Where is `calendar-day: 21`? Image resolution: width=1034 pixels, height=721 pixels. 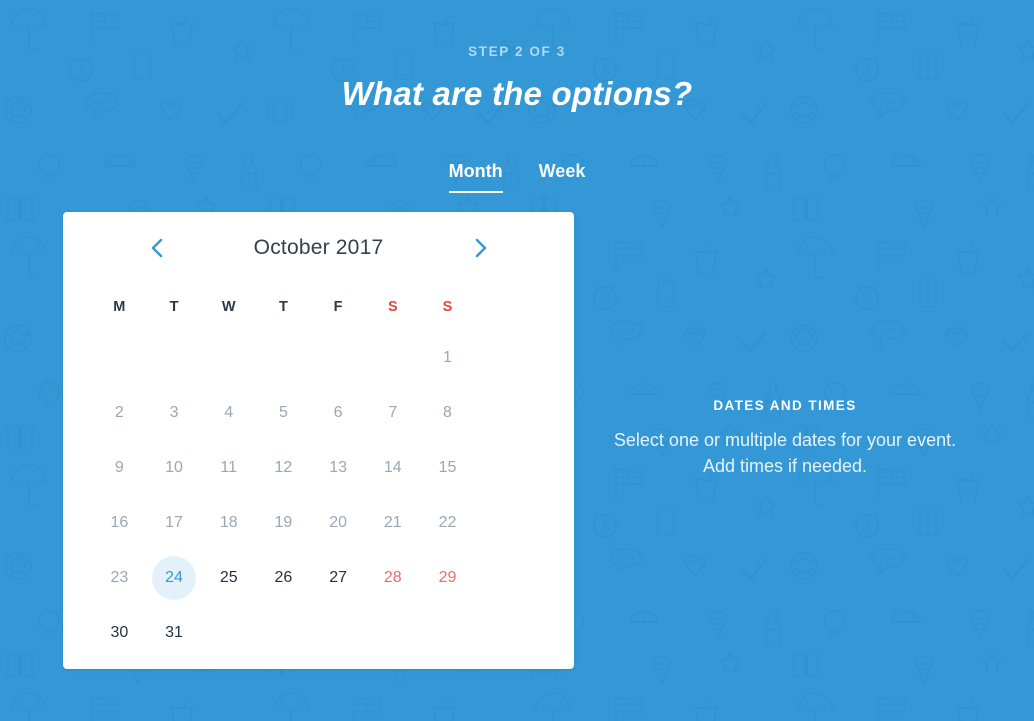 calendar-day: 21 is located at coordinates (392, 522).